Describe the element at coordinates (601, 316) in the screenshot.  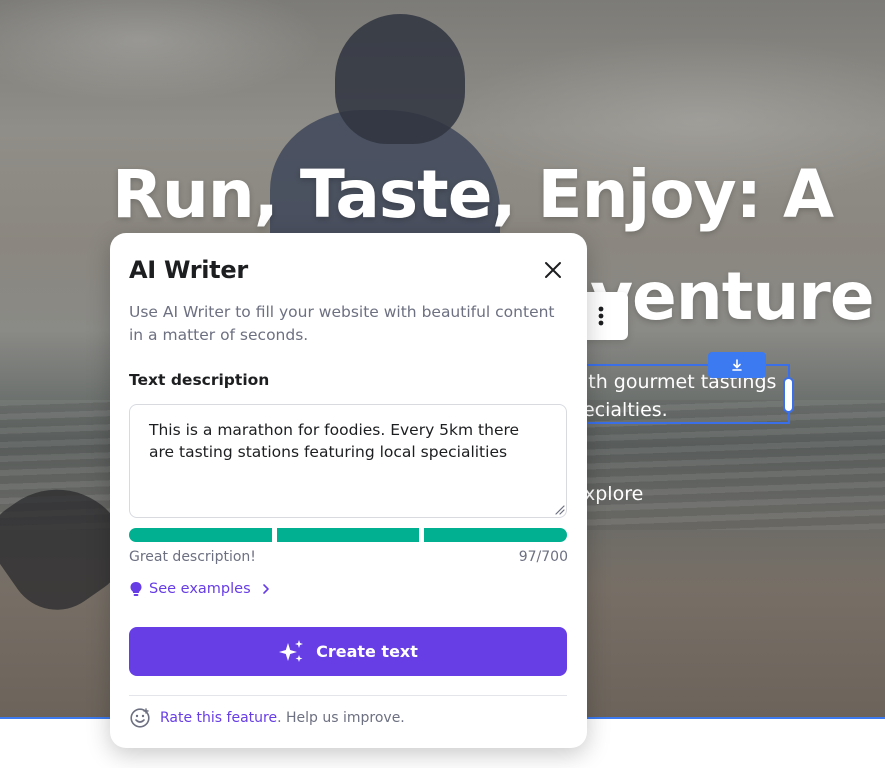
I see `more-vertical-icon` at that location.